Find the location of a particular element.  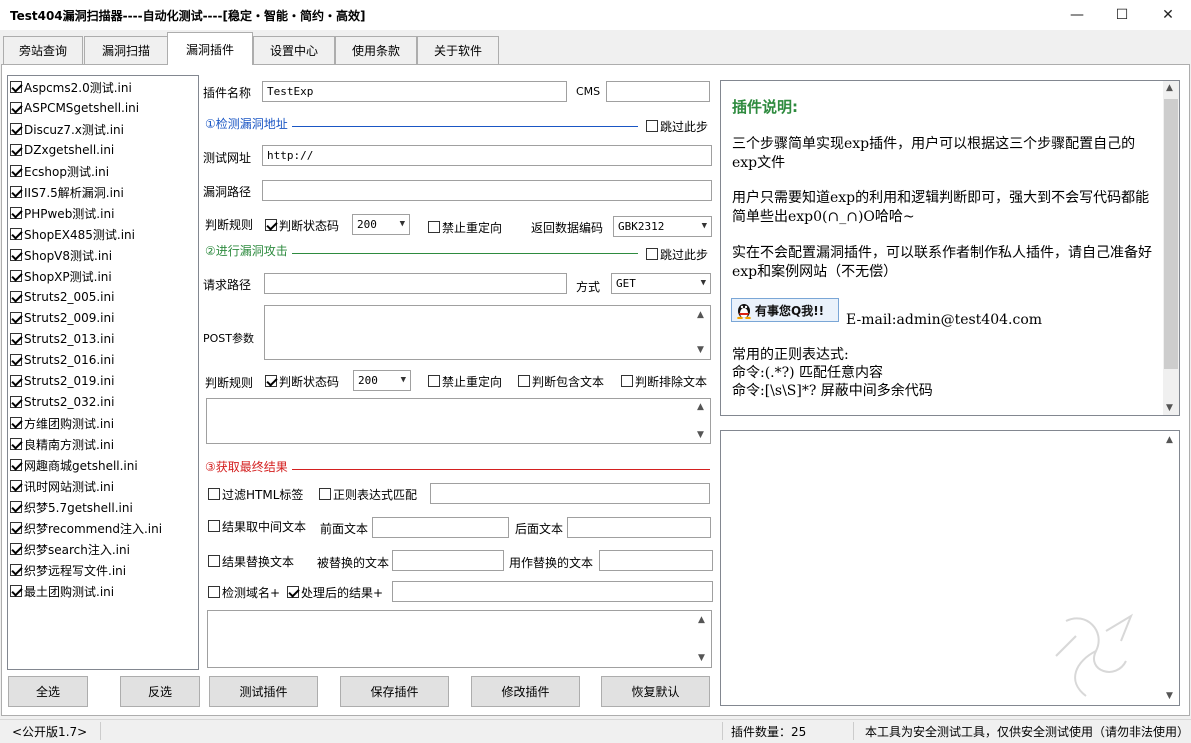

list-item: Struts2_005.ini is located at coordinates (62, 297).